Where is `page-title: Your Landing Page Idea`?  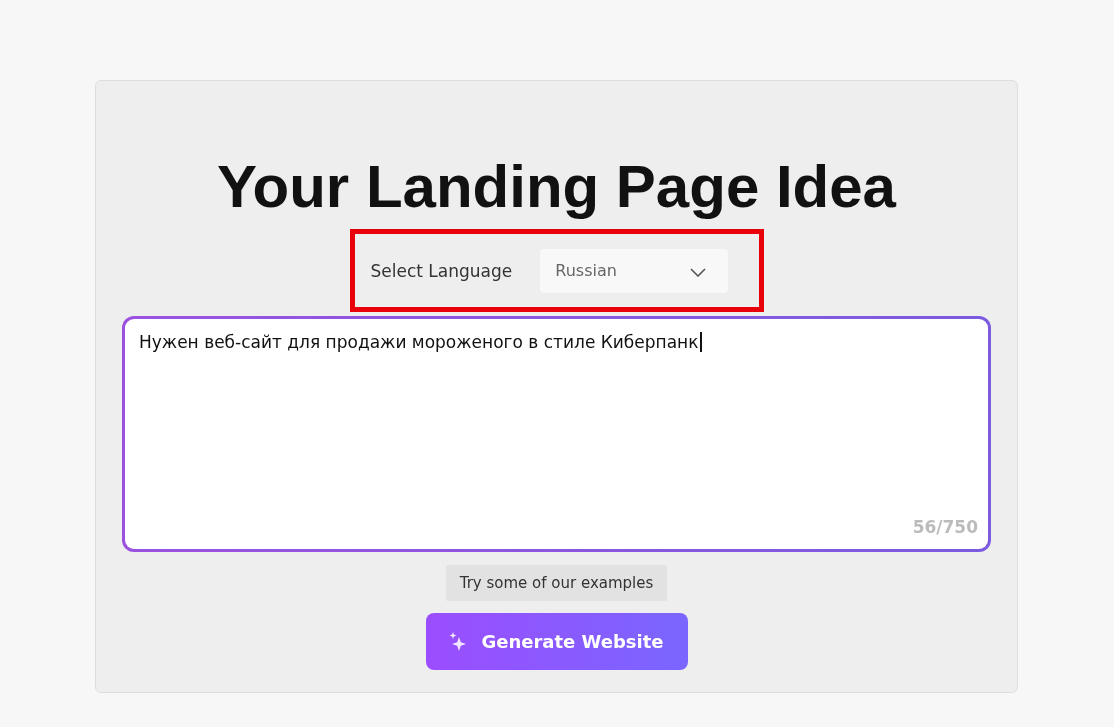
page-title: Your Landing Page Idea is located at coordinates (556, 187).